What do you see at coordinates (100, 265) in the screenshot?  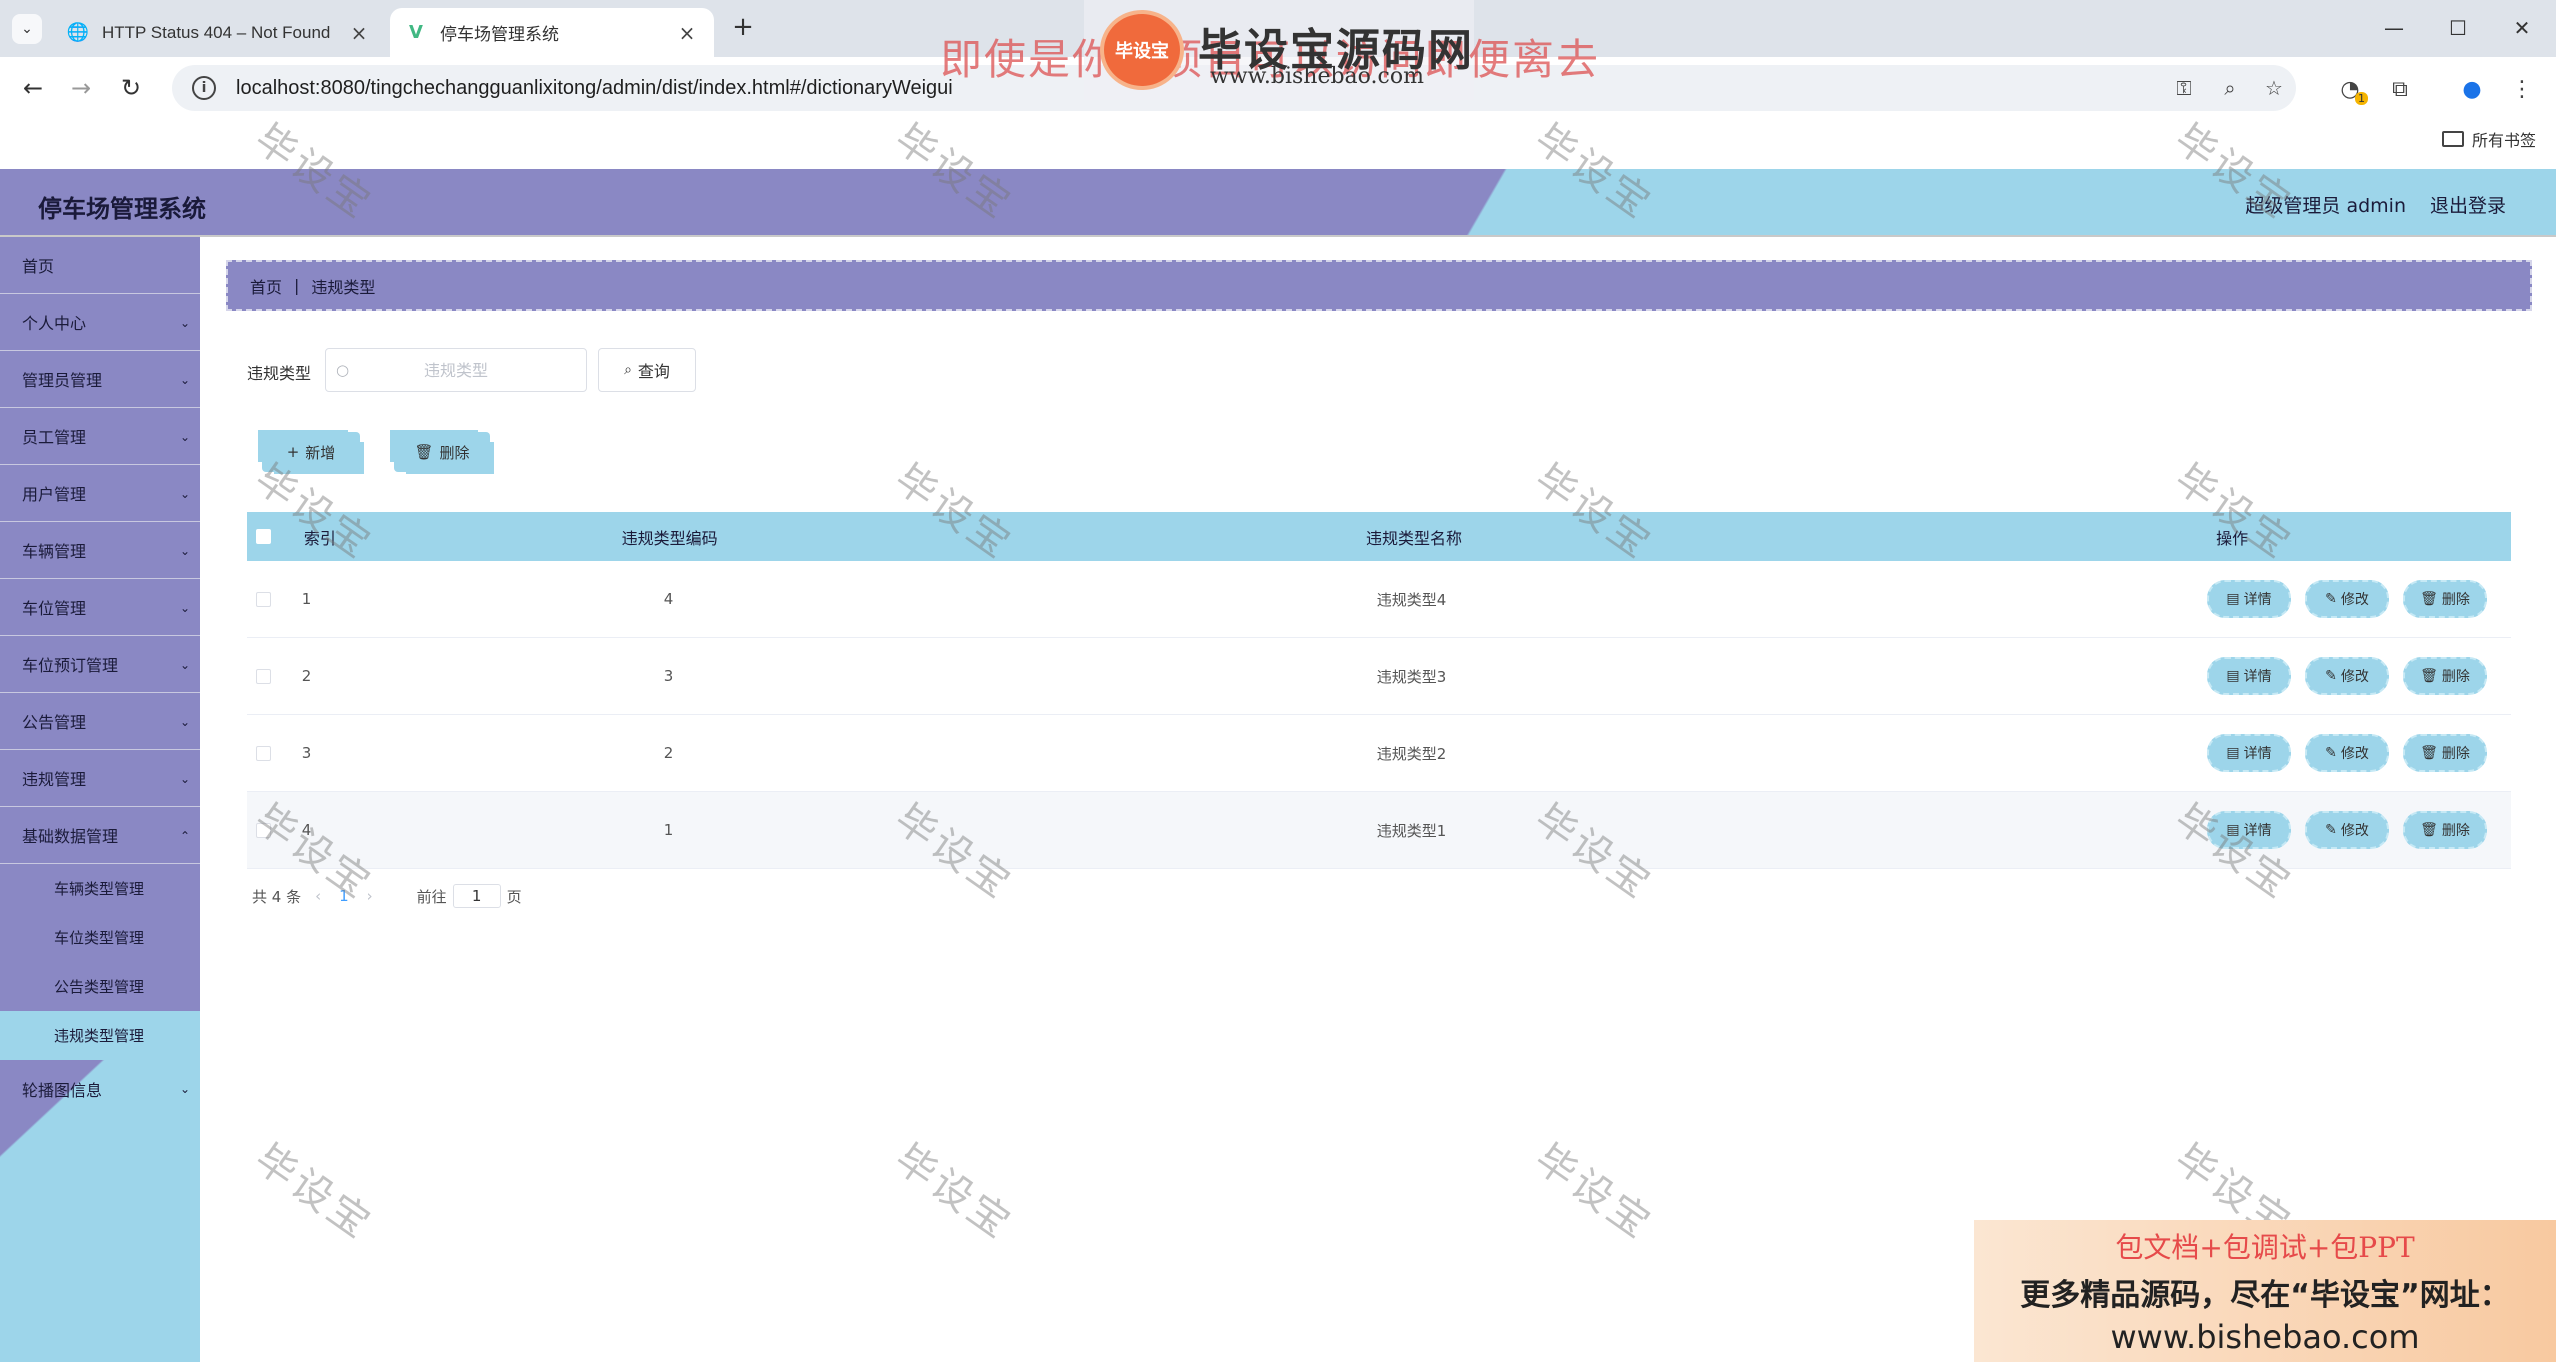 I see `sidebar-item-home: 首页` at bounding box center [100, 265].